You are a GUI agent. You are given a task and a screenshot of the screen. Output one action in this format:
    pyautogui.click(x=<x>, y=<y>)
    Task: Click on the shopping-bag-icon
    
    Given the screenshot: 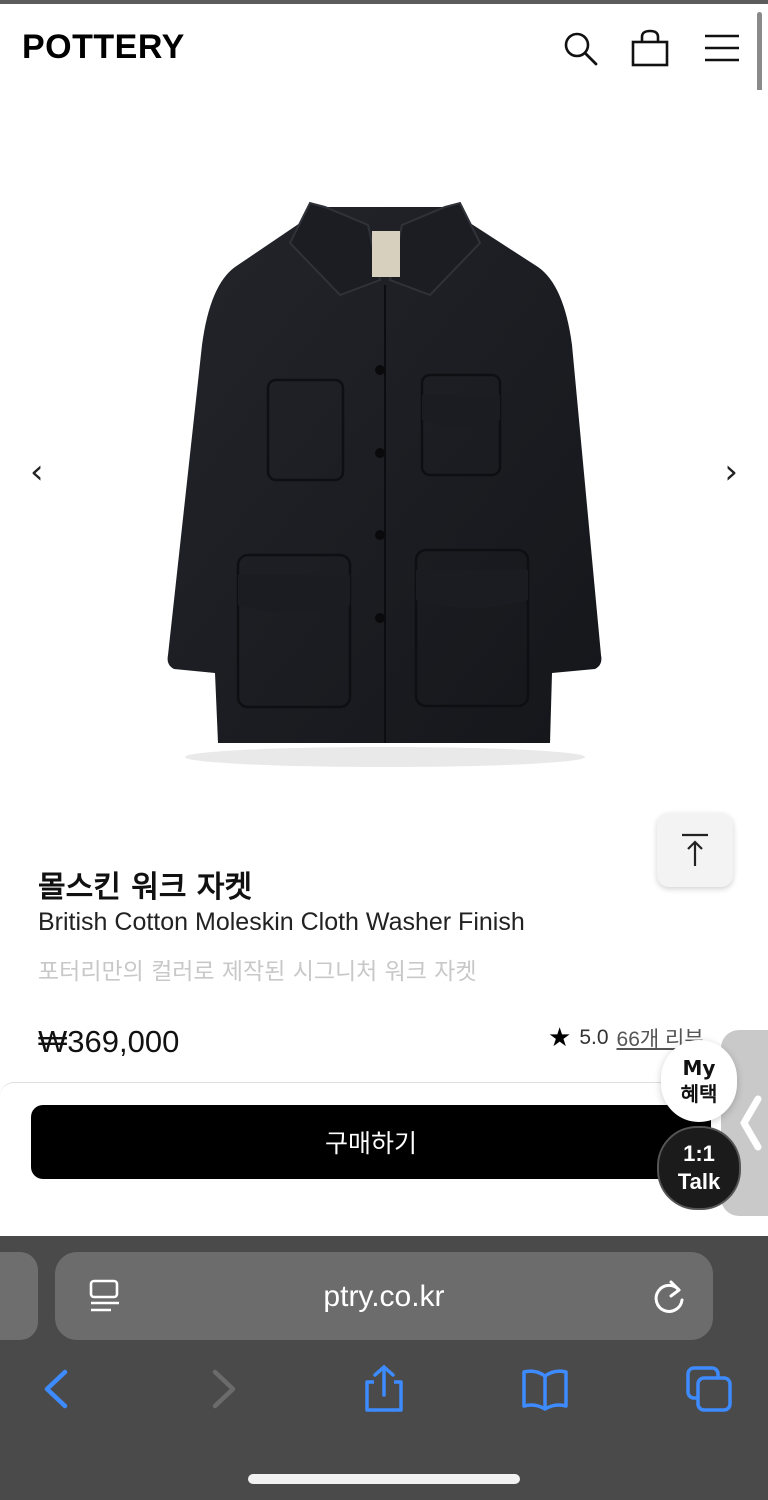 What is the action you would take?
    pyautogui.click(x=650, y=48)
    